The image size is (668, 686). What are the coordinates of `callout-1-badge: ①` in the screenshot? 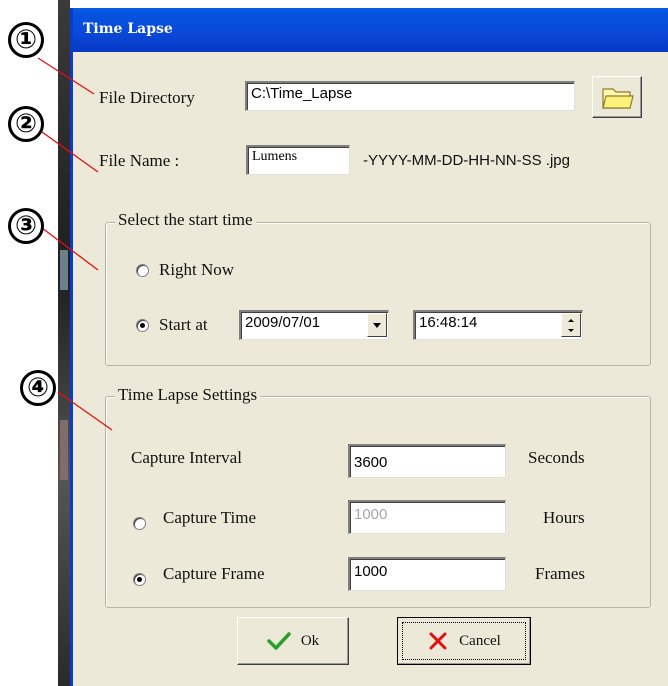 It's located at (26, 40).